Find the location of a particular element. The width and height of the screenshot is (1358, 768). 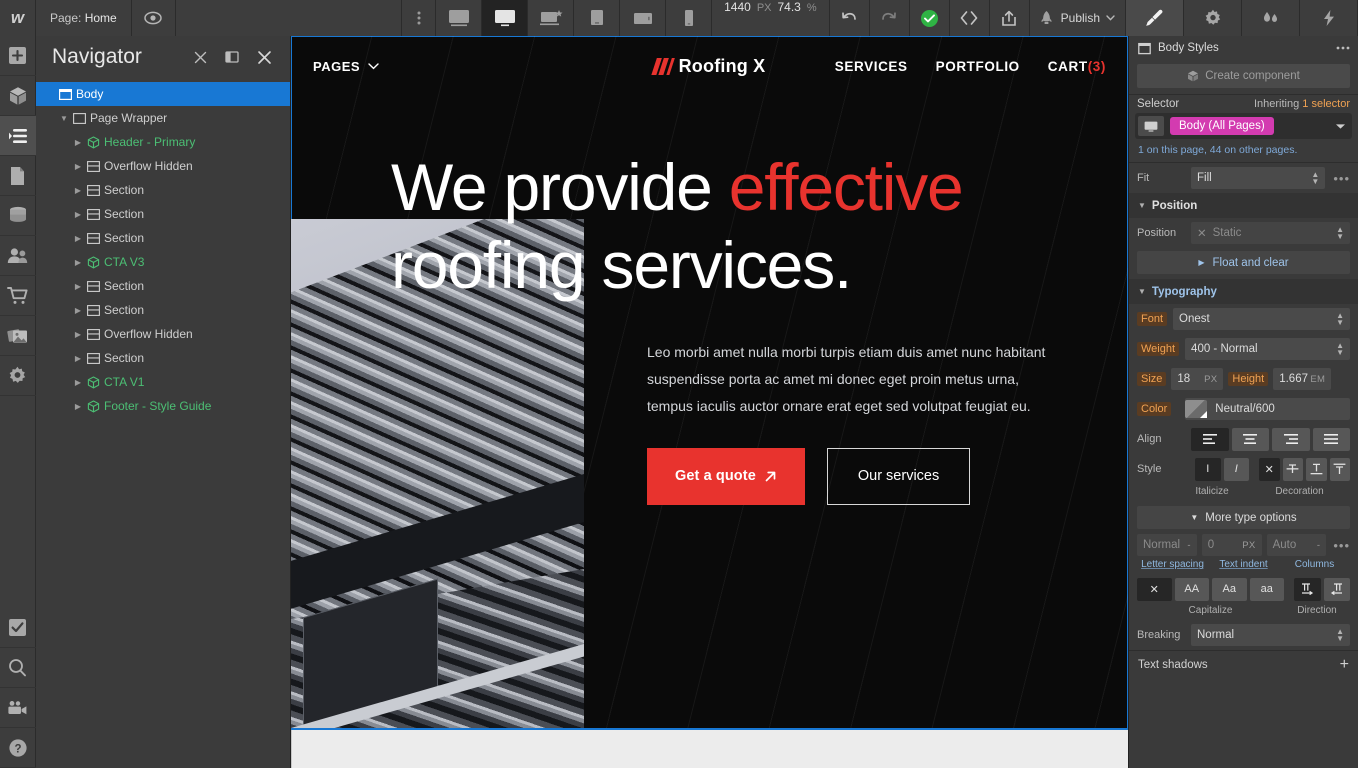

capitalize-Aa-icon: Aa is located at coordinates (1229, 589).